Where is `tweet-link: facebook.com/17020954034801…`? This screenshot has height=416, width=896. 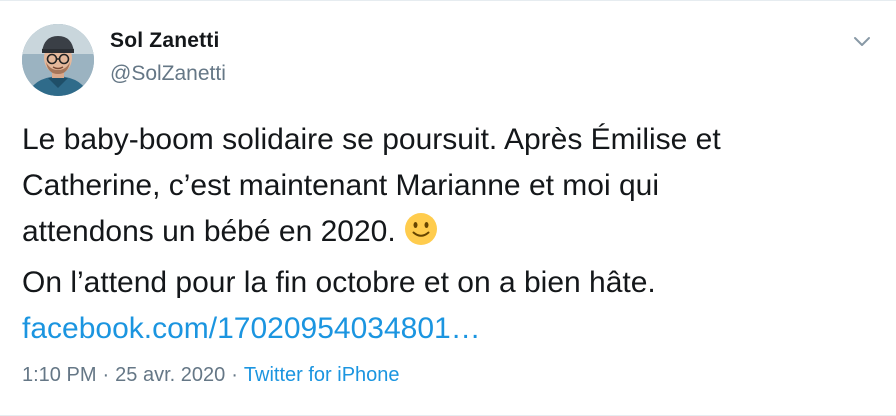 tweet-link: facebook.com/17020954034801… is located at coordinates (251, 328).